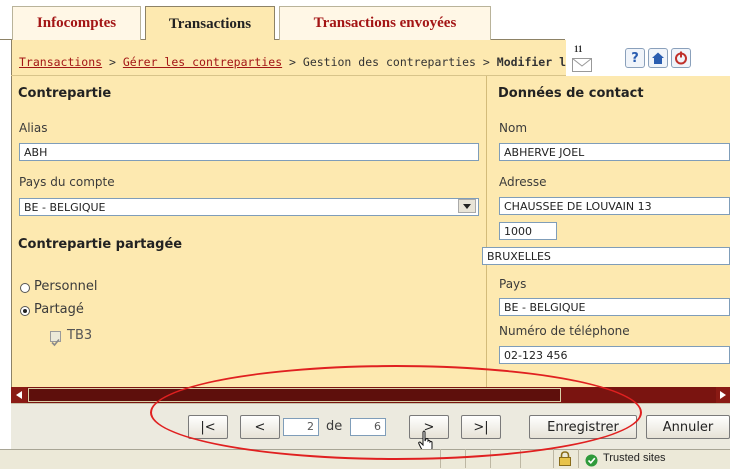 The image size is (730, 471). I want to click on breadcrumb-divider, so click(288, 75).